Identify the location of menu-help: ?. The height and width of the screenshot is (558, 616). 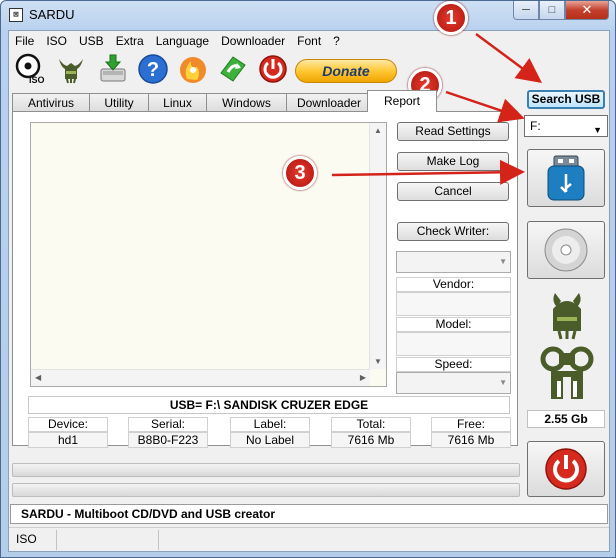
(336, 41).